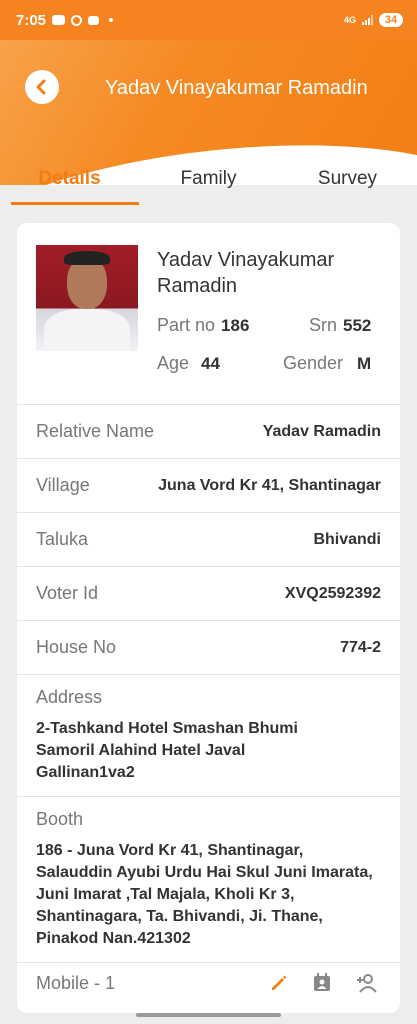 This screenshot has height=1024, width=417. I want to click on detail-row-village: Village Juna Vord Kr 41, Shantinagar, so click(208, 486).